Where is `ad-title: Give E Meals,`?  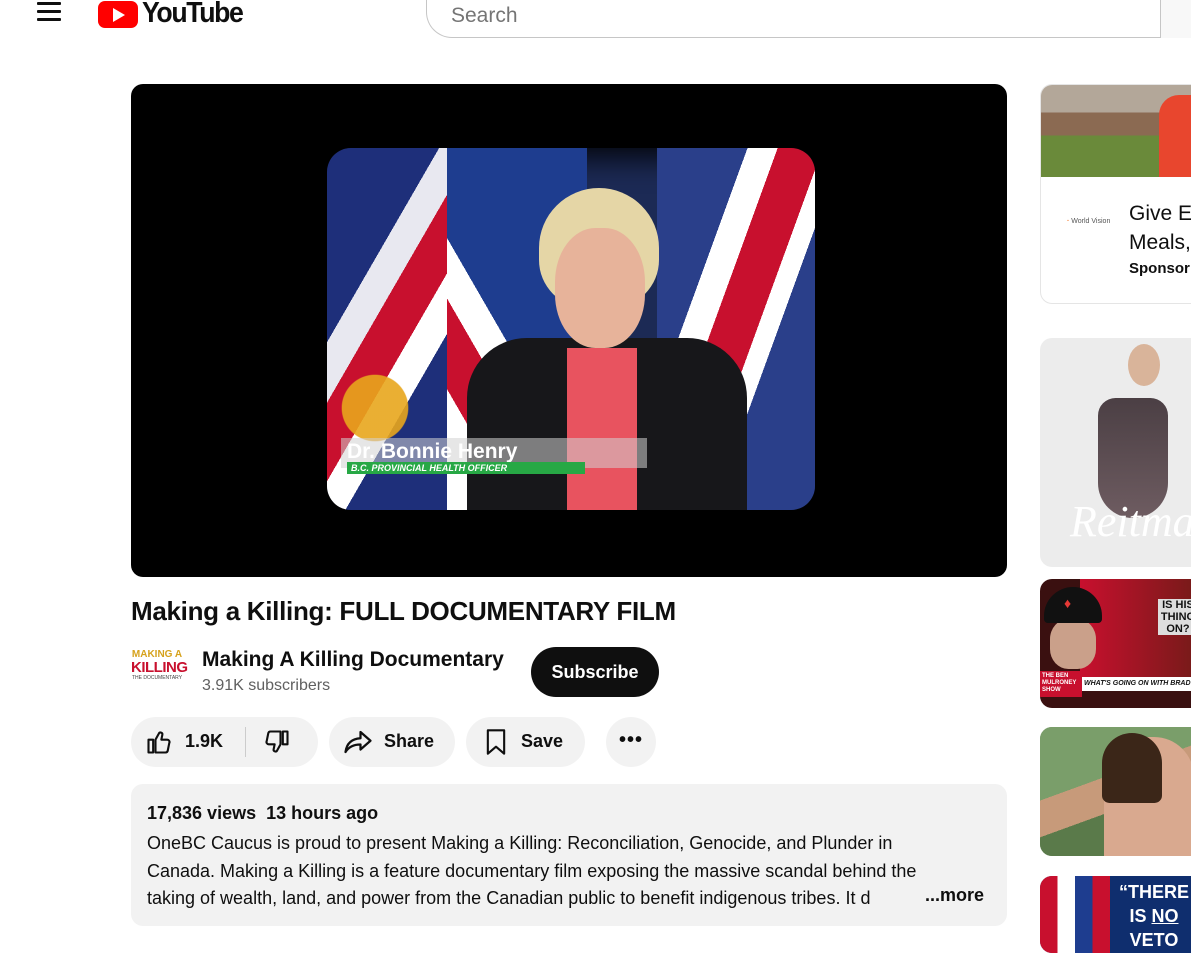 ad-title: Give E Meals, is located at coordinates (1160, 228).